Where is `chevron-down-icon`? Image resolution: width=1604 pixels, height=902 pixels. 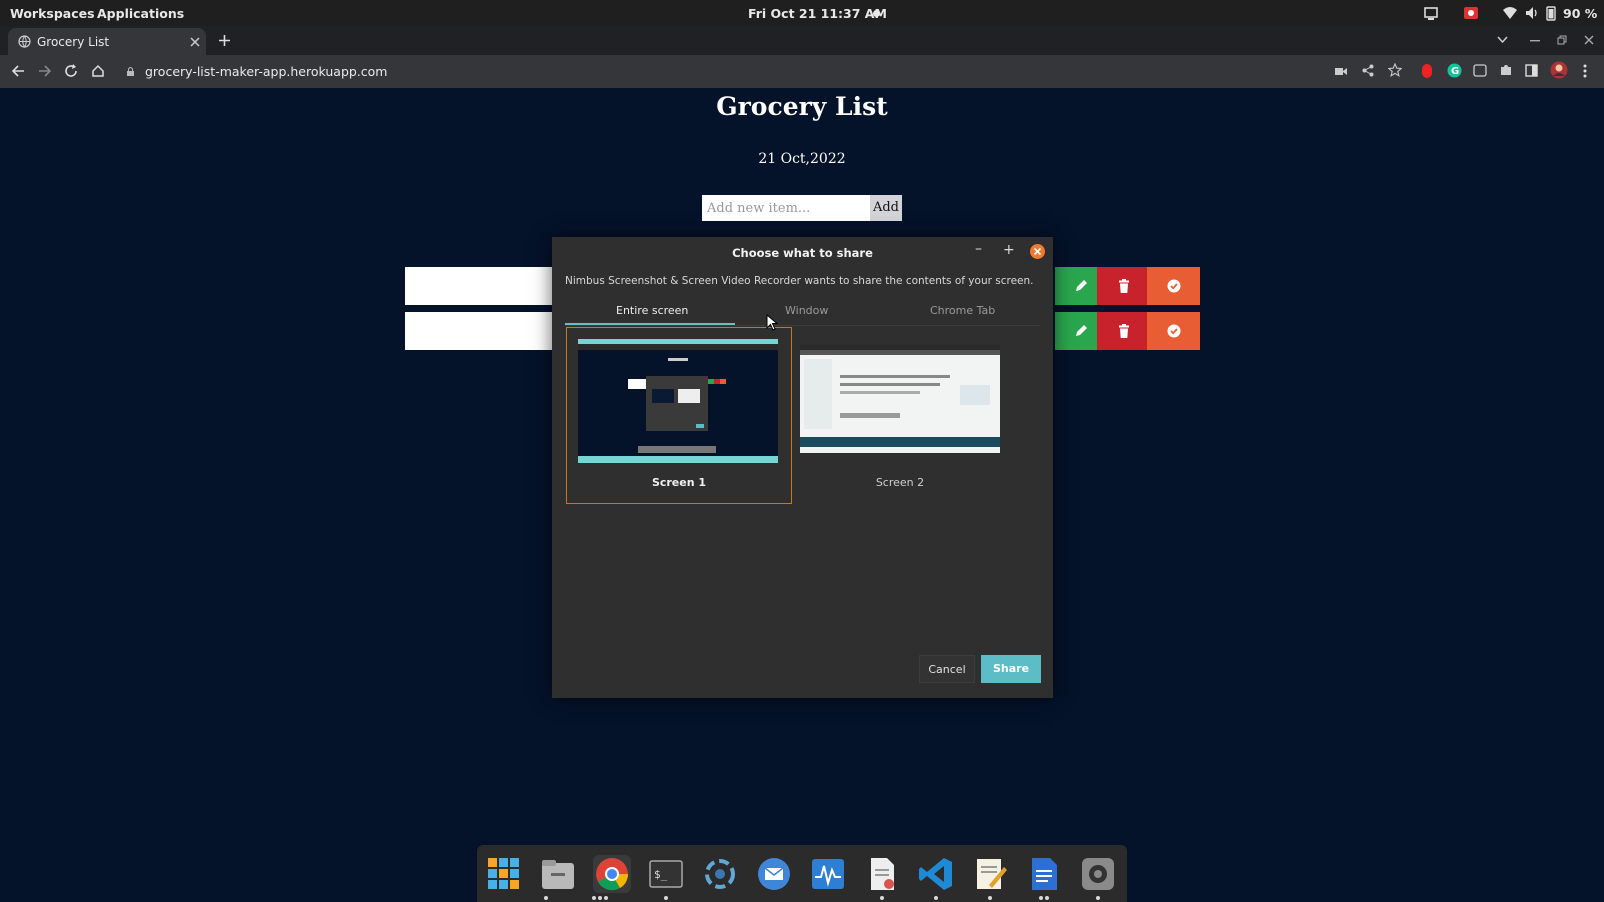 chevron-down-icon is located at coordinates (1502, 40).